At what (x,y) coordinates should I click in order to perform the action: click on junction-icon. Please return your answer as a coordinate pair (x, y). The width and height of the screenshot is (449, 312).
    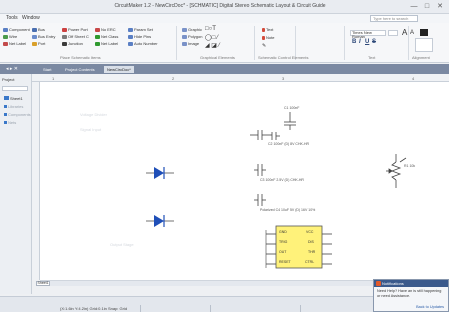
    Looking at the image, I should click on (64, 43).